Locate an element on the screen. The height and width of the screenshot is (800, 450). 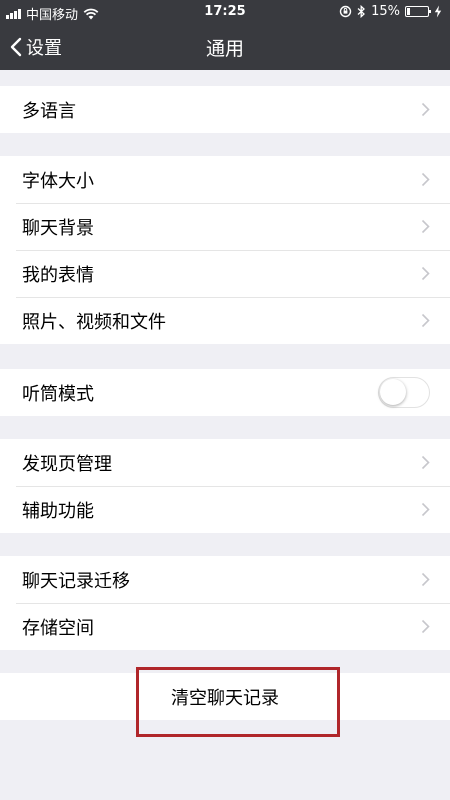
charging-bolt-icon is located at coordinates (438, 11).